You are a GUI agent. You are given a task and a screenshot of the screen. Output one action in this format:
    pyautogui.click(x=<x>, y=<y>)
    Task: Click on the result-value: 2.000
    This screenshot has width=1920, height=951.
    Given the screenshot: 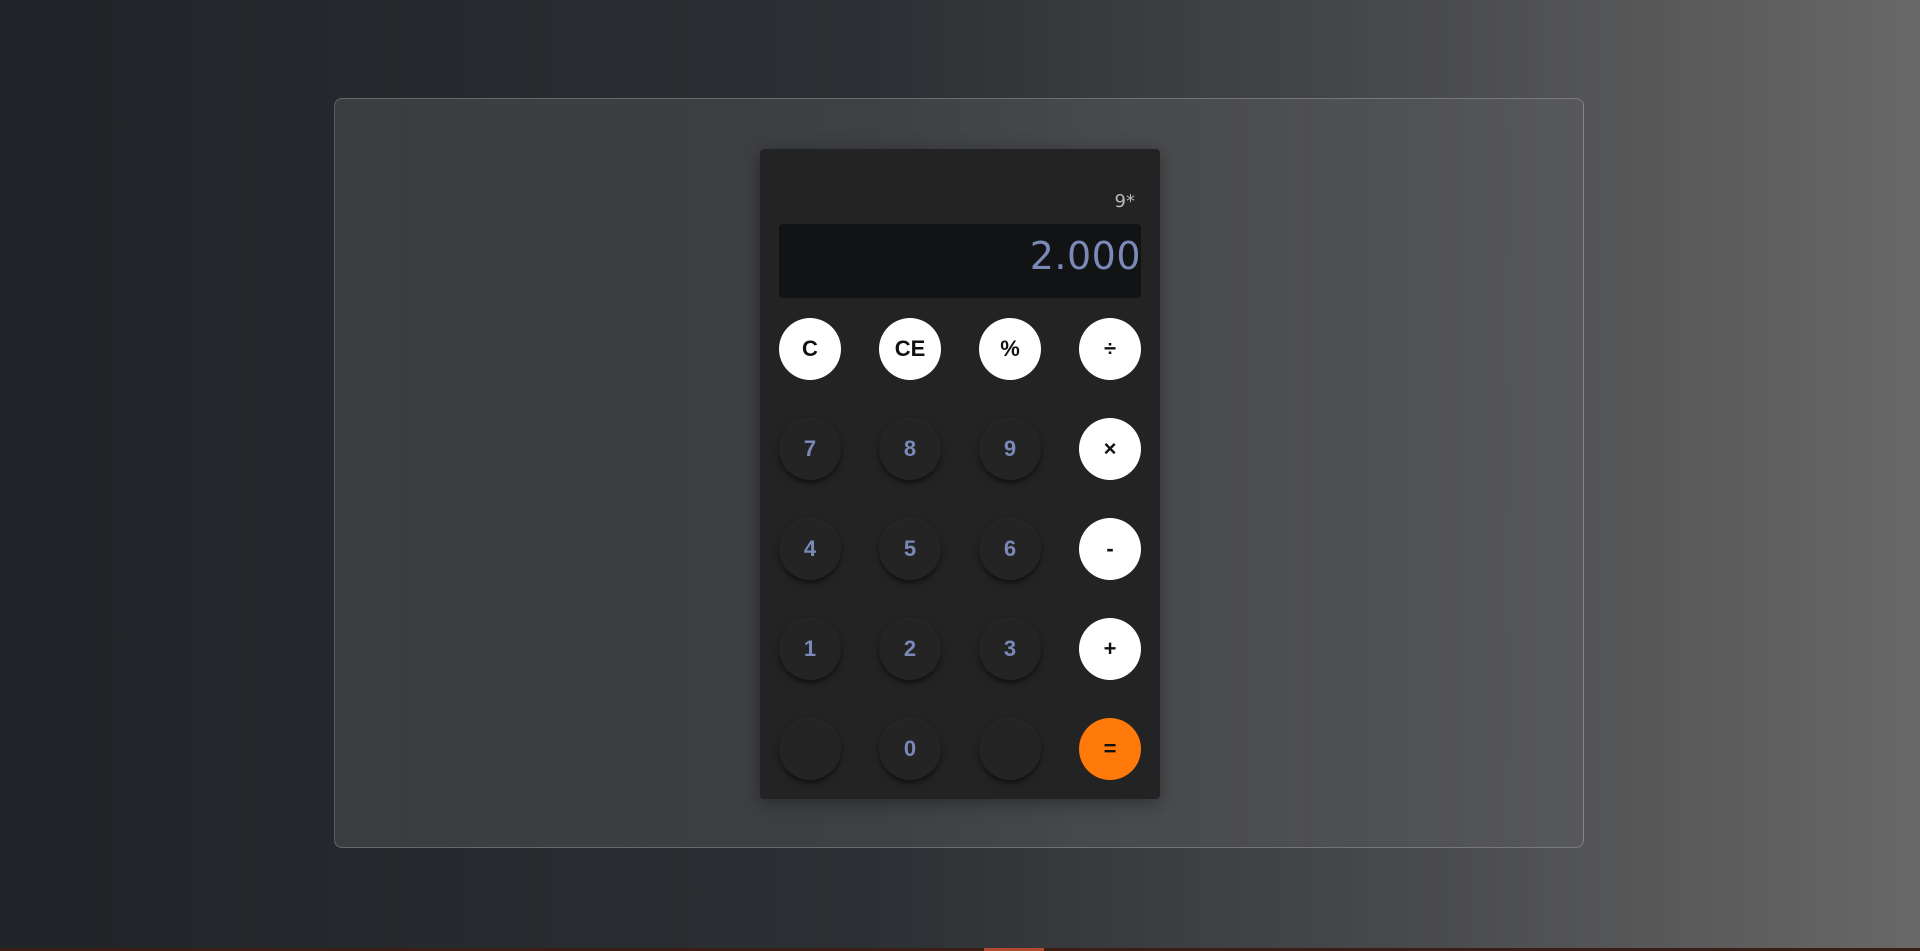 What is the action you would take?
    pyautogui.click(x=1085, y=256)
    